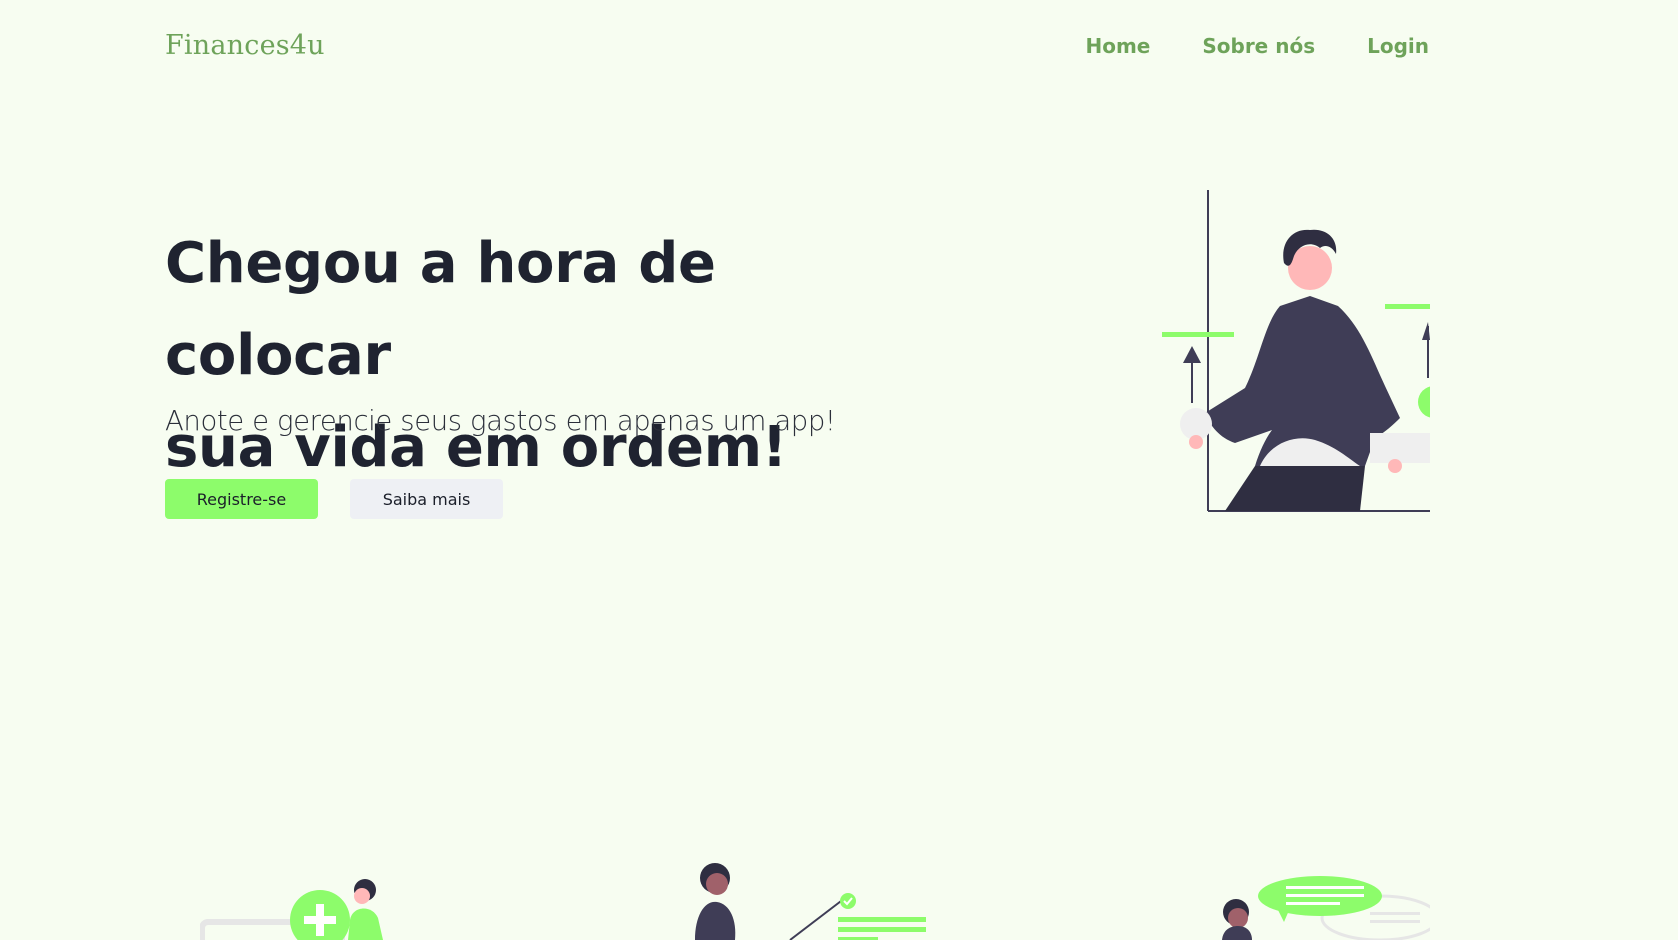 The image size is (1678, 940). What do you see at coordinates (291, 909) in the screenshot?
I see `feature-illustration-add` at bounding box center [291, 909].